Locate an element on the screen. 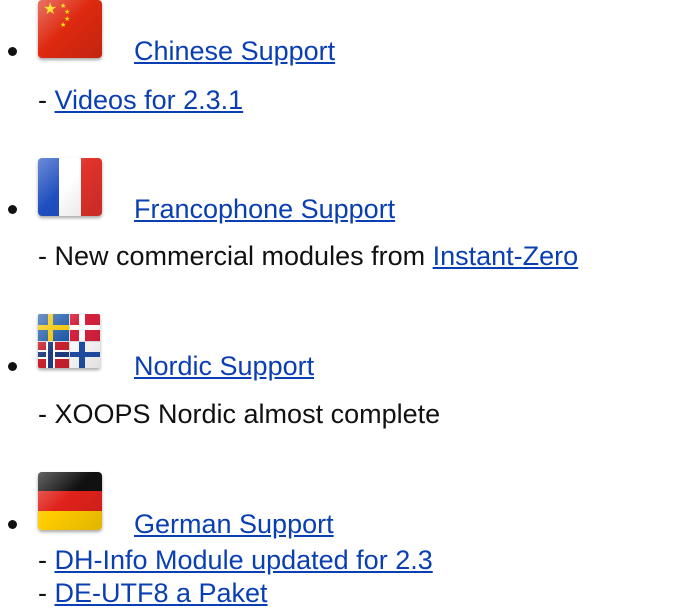 This screenshot has width=684, height=613. france-flag-icon is located at coordinates (70, 187).